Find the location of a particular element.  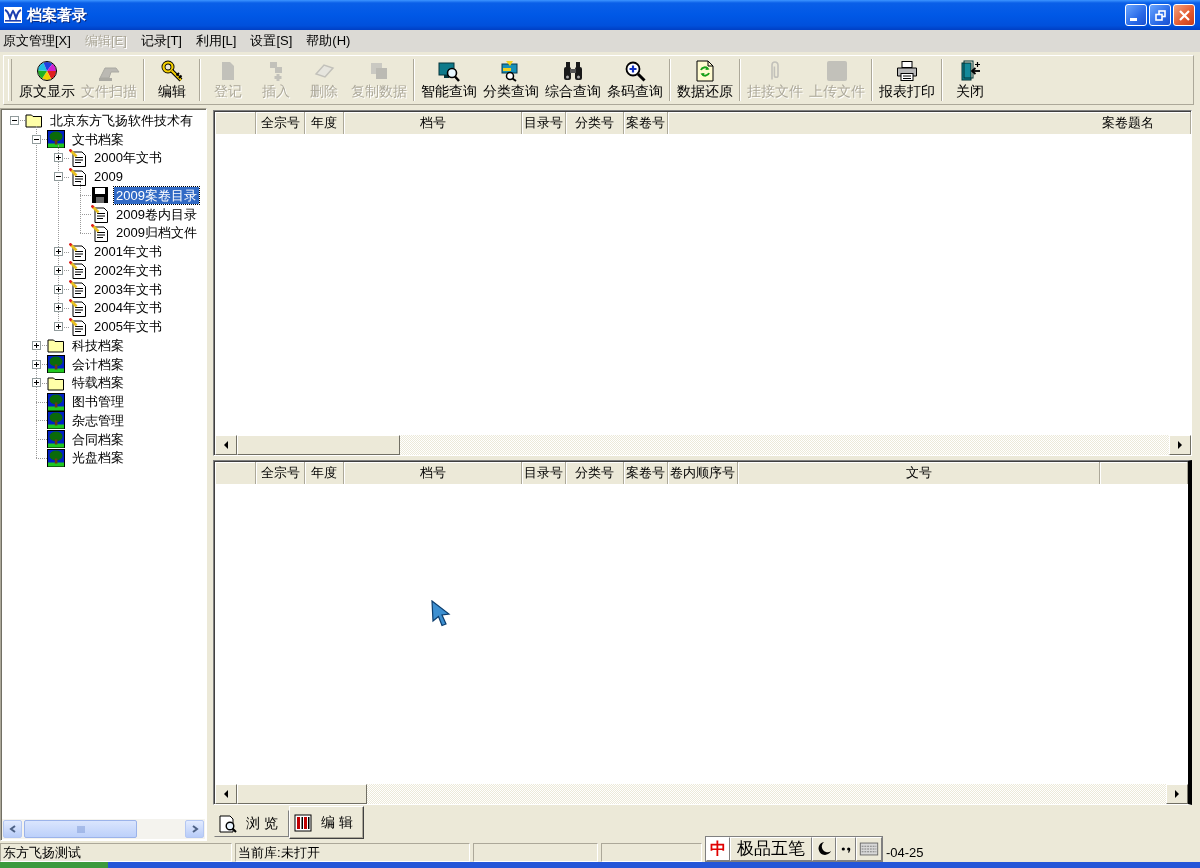

menu-item: 设置[S] is located at coordinates (273, 41).